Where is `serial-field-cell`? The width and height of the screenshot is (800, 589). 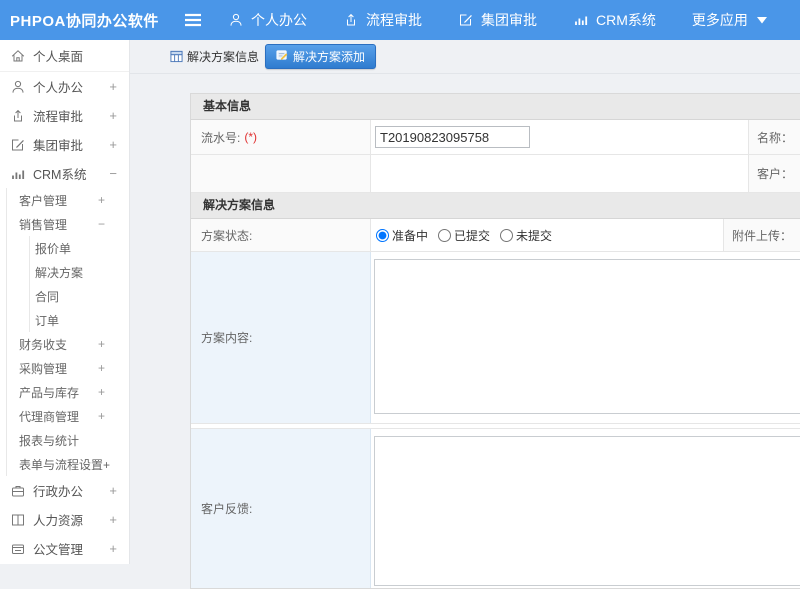
serial-field-cell is located at coordinates (560, 137).